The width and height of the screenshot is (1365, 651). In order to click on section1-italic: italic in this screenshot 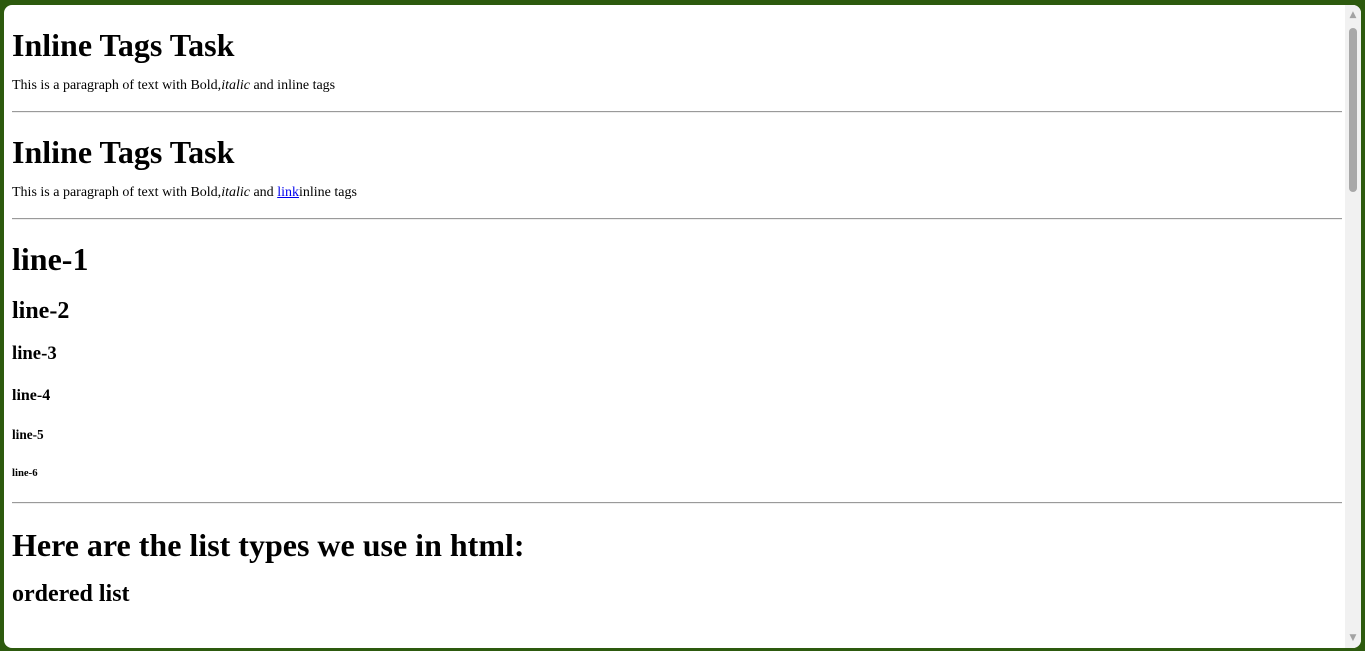, I will do `click(235, 85)`.